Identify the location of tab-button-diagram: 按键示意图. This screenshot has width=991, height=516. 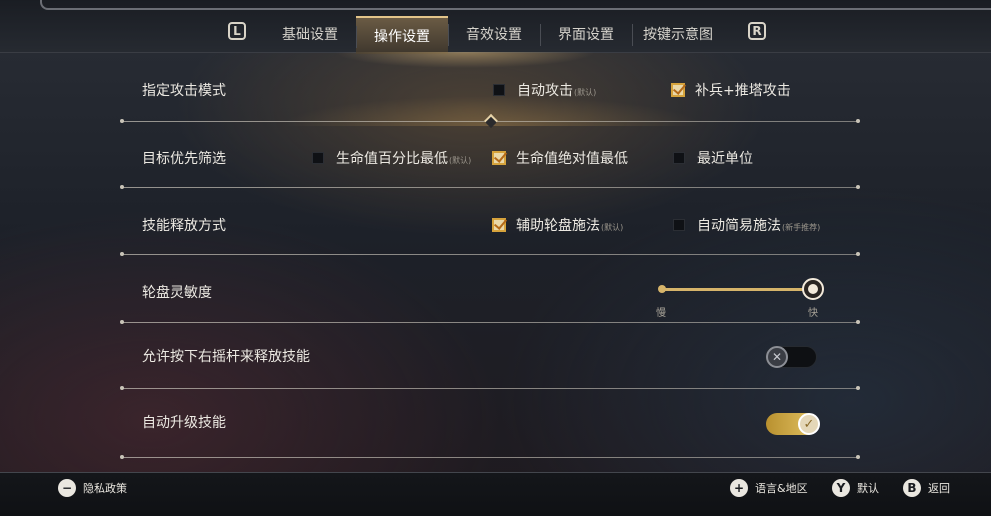
(678, 34).